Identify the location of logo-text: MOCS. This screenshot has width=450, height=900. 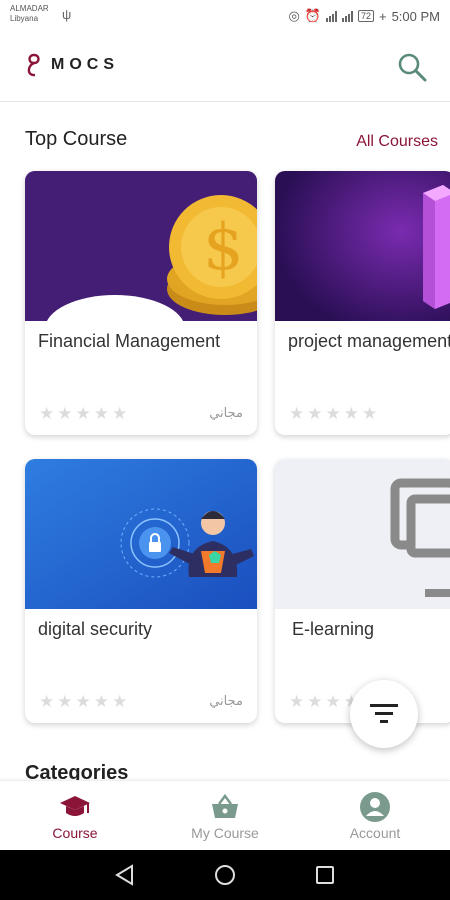
(85, 64).